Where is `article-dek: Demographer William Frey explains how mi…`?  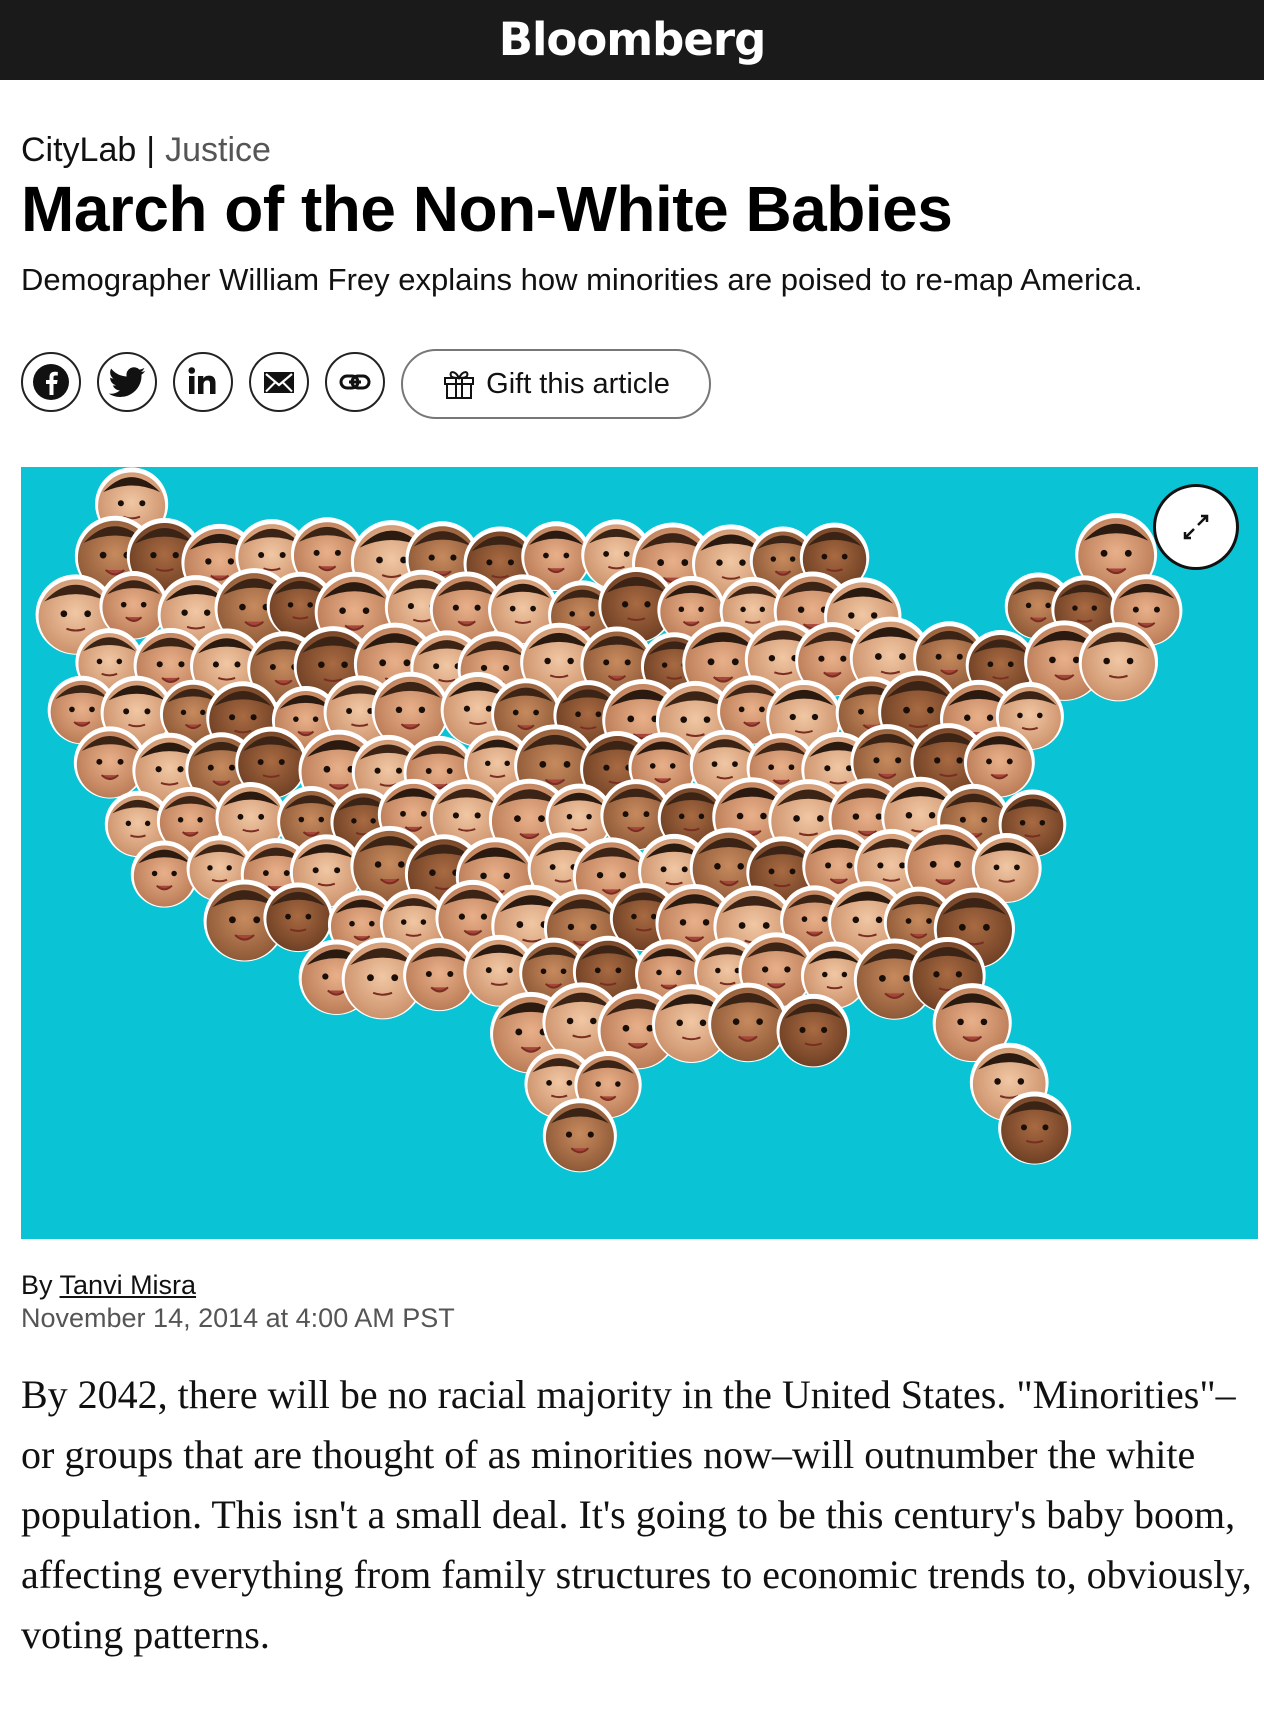 article-dek: Demographer William Frey explains how mi… is located at coordinates (582, 279).